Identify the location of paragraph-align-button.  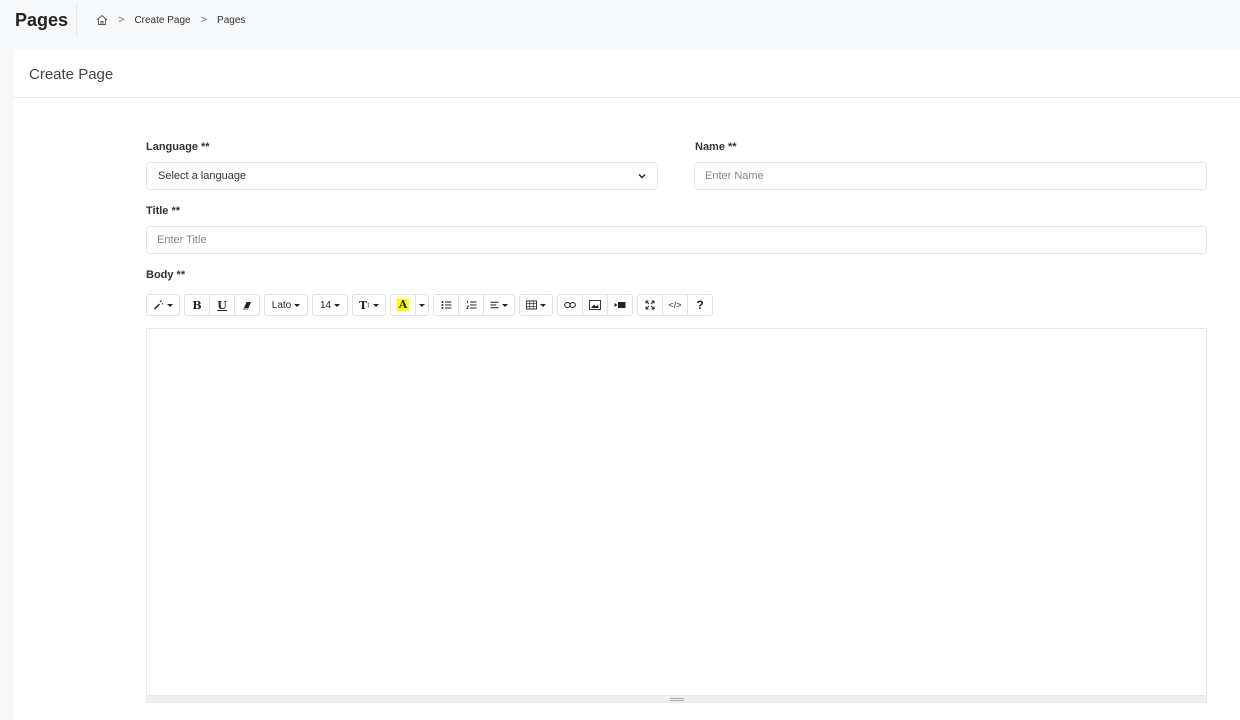
(499, 305).